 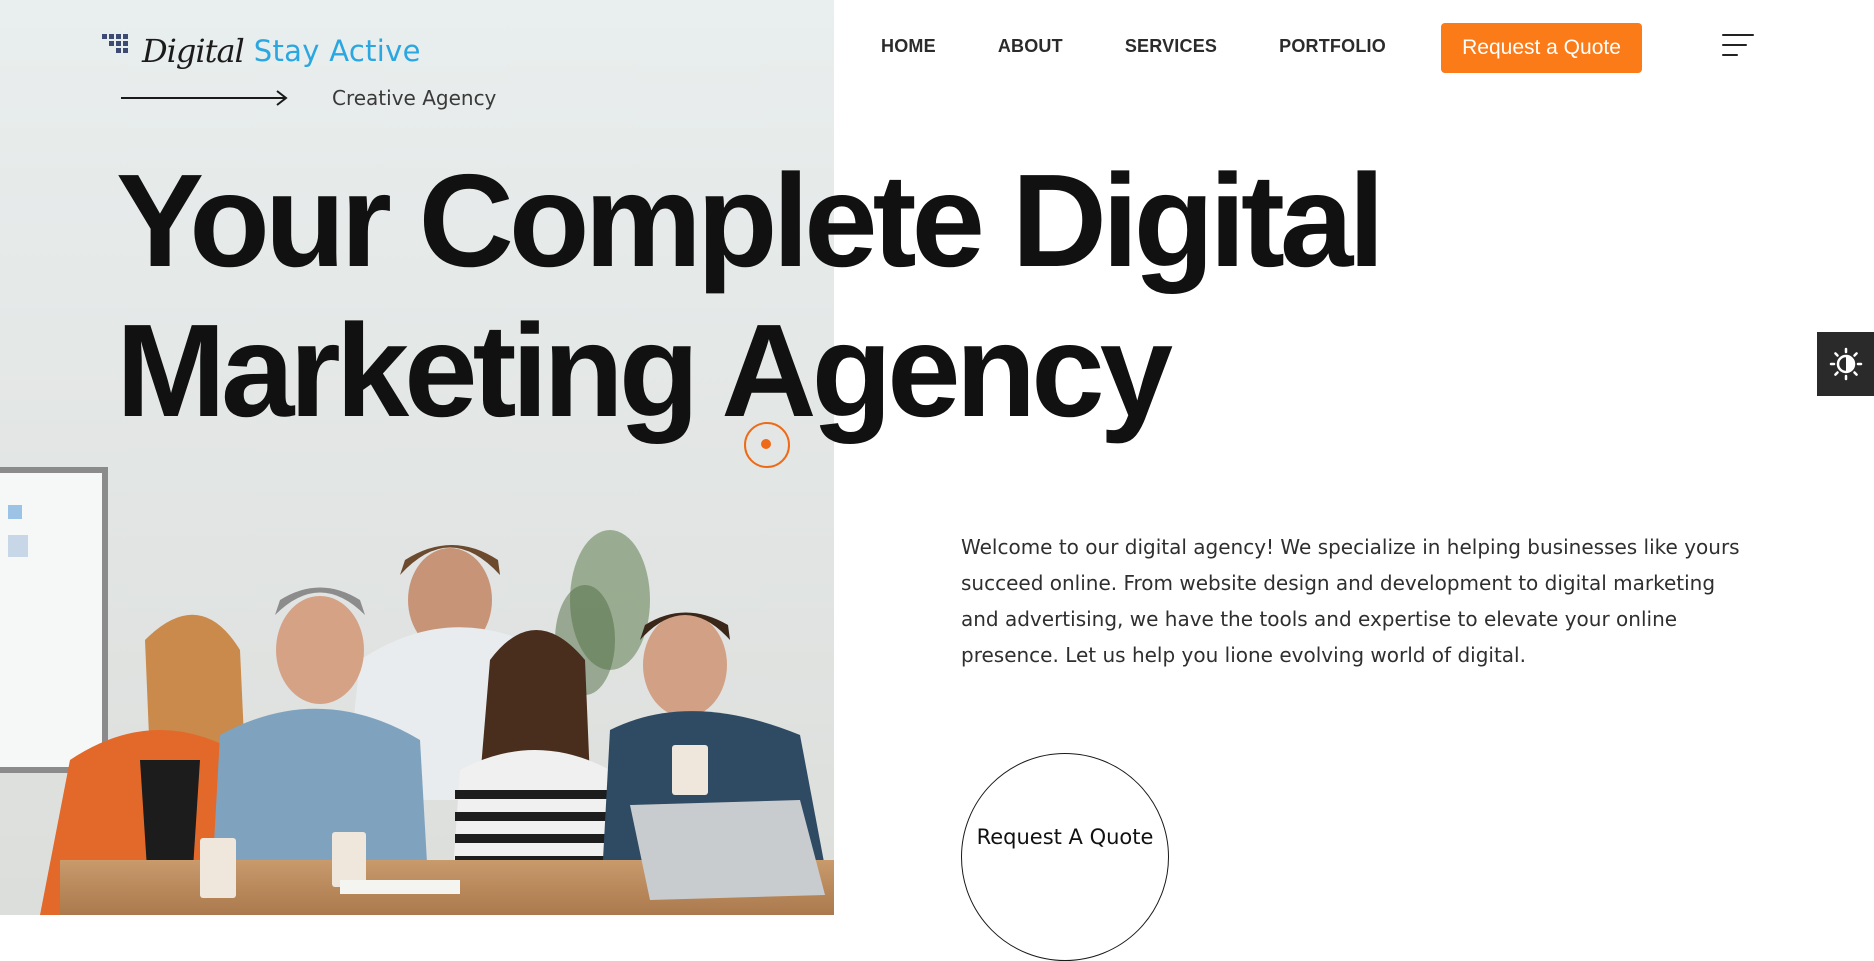 I want to click on main-nav: HOME ABOUT SERVICES PORTFOLIO, so click(x=1164, y=46).